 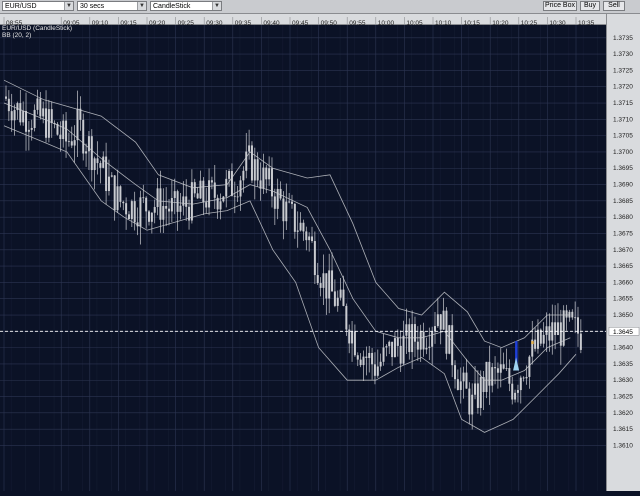 What do you see at coordinates (623, 152) in the screenshot?
I see `price-tick-label: 1.3700` at bounding box center [623, 152].